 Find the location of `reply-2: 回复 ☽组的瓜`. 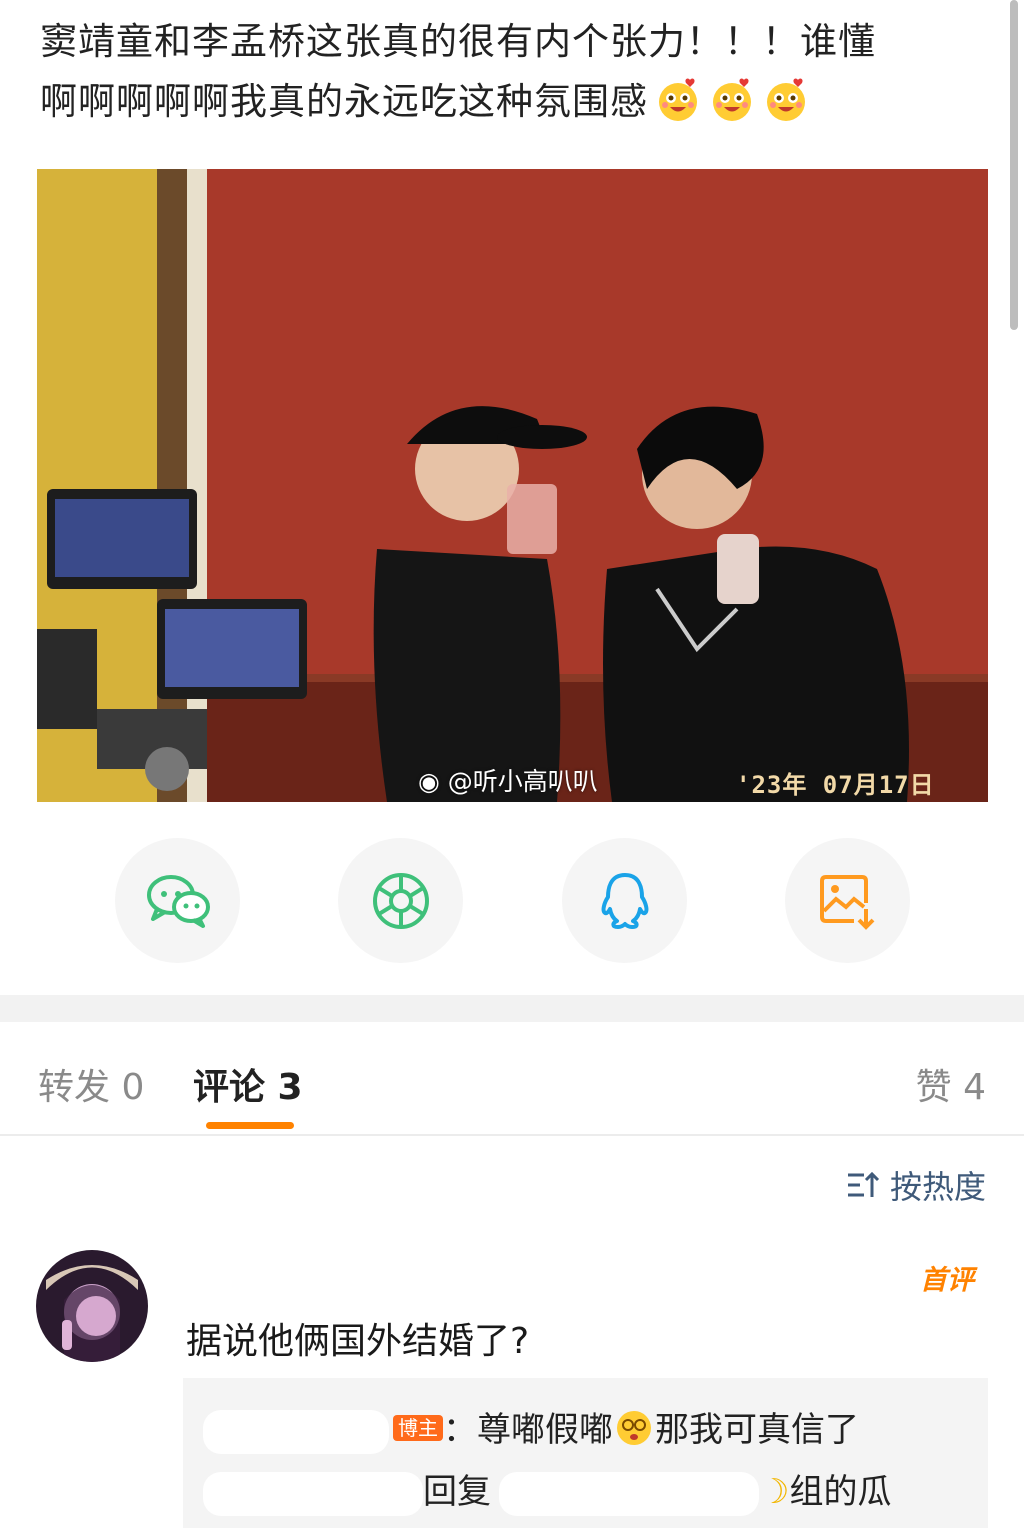

reply-2: 回复 ☽组的瓜 is located at coordinates (547, 1490).